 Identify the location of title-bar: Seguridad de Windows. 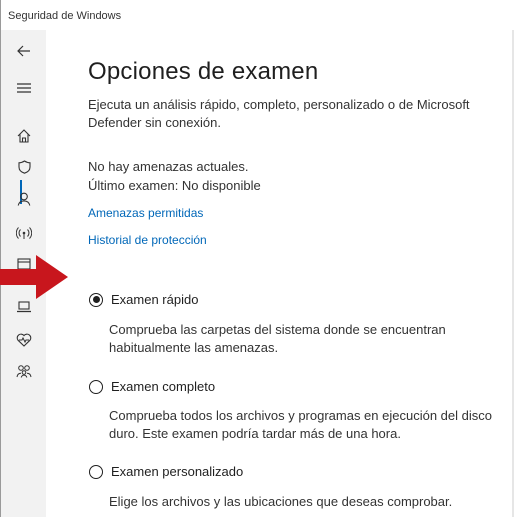
(257, 15).